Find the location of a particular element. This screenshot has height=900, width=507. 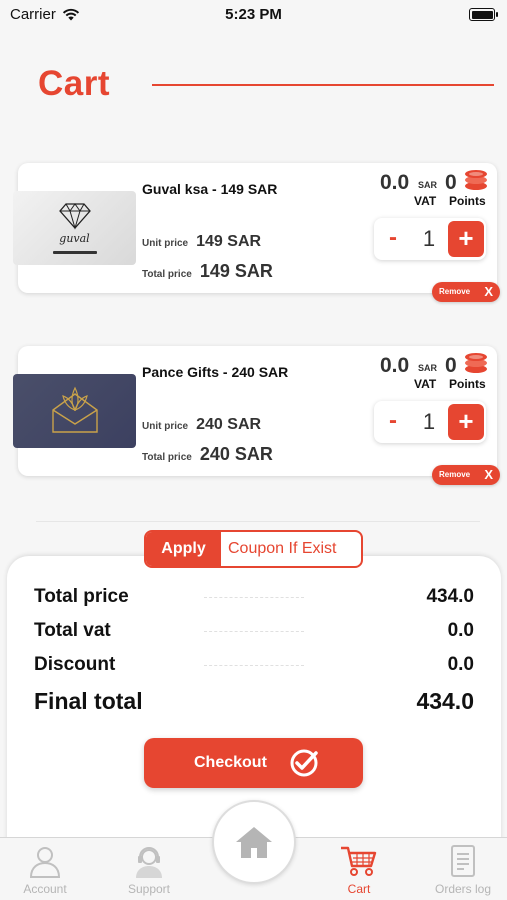

title-underline is located at coordinates (323, 85).